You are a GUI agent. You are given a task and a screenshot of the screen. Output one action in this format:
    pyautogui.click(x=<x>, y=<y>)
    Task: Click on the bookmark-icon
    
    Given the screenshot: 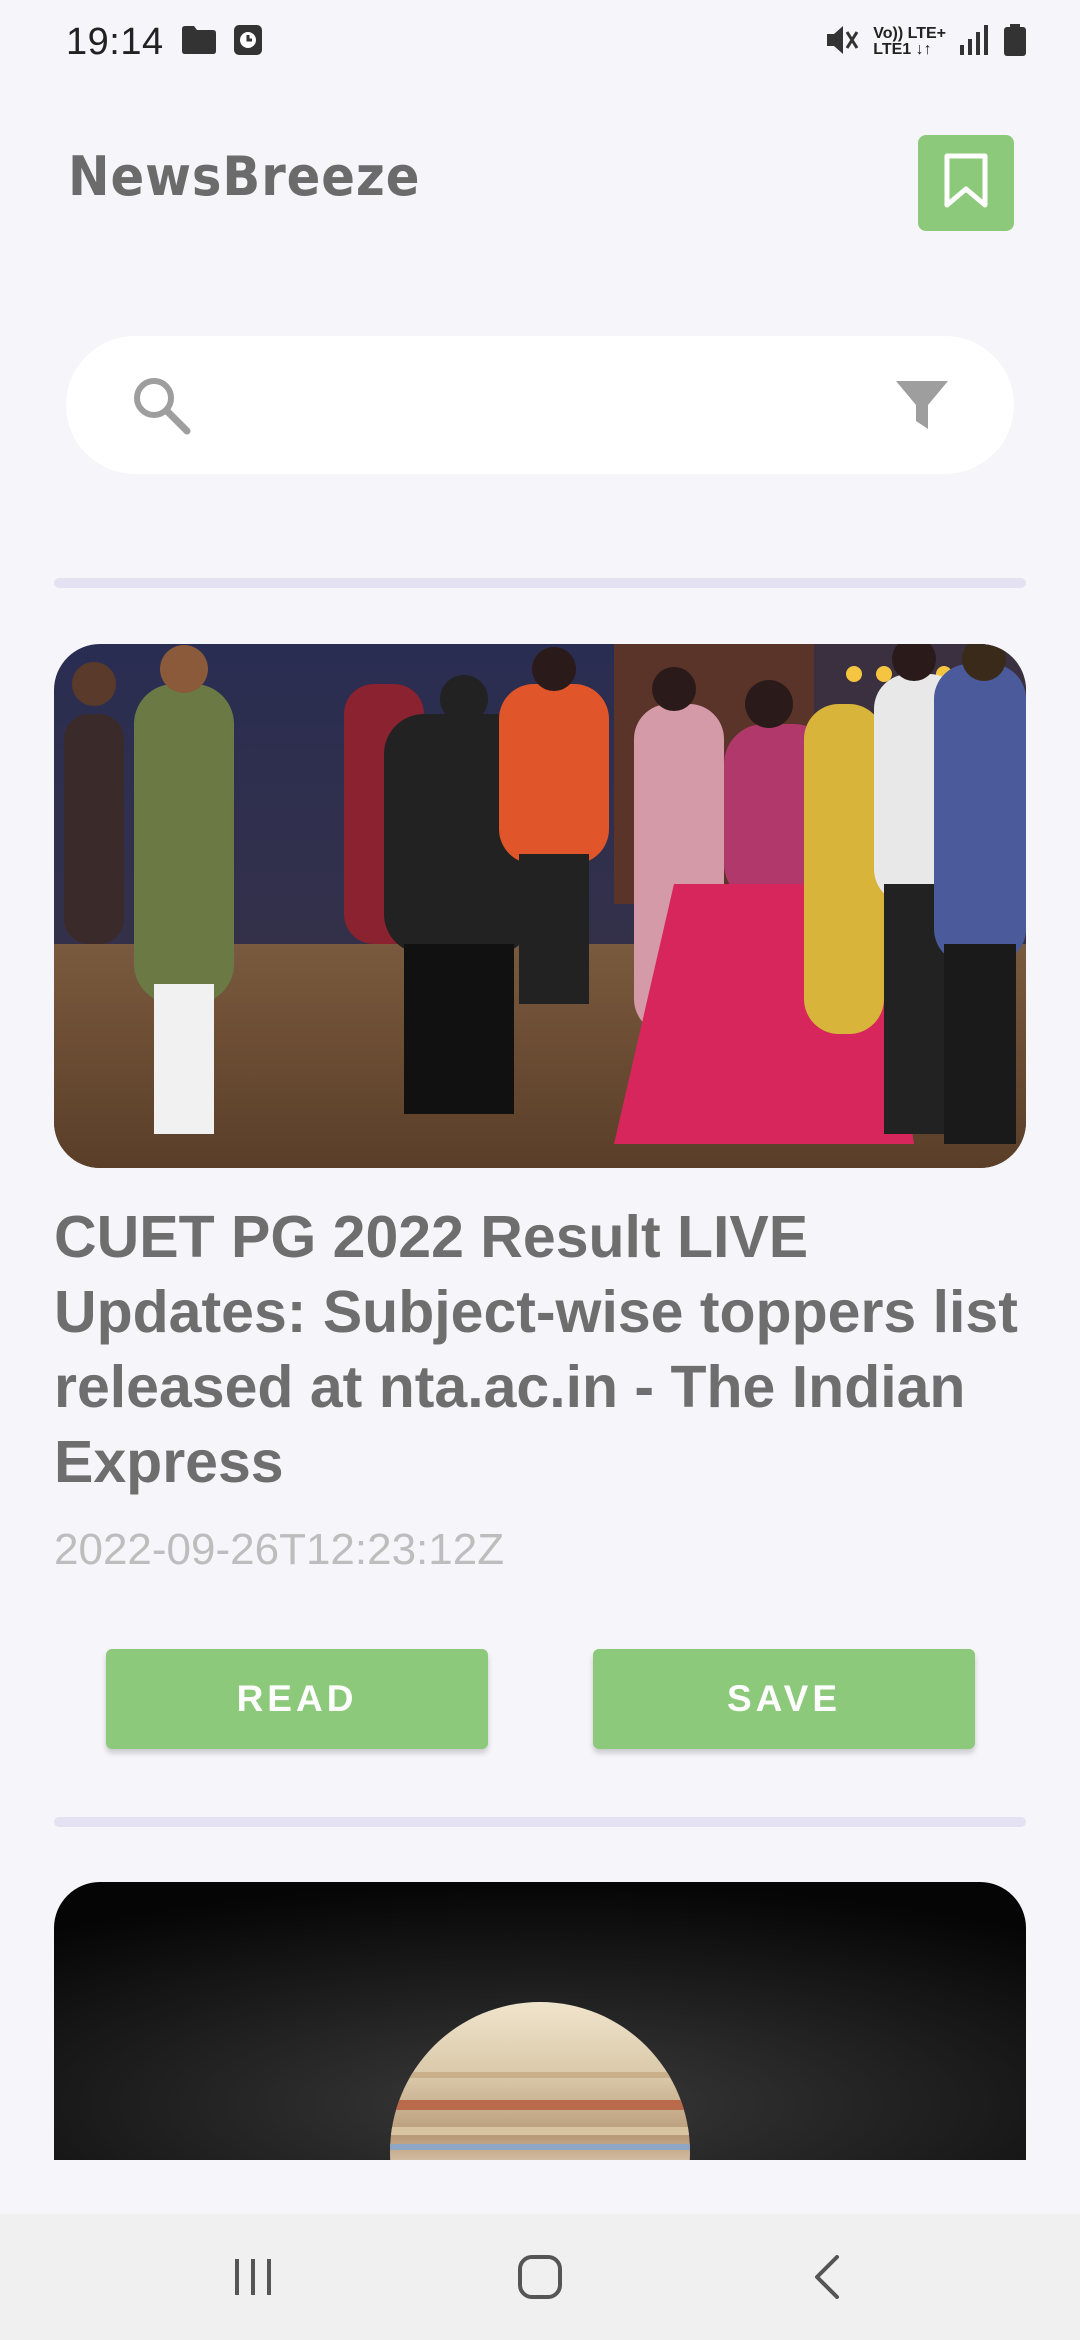 What is the action you would take?
    pyautogui.click(x=966, y=183)
    